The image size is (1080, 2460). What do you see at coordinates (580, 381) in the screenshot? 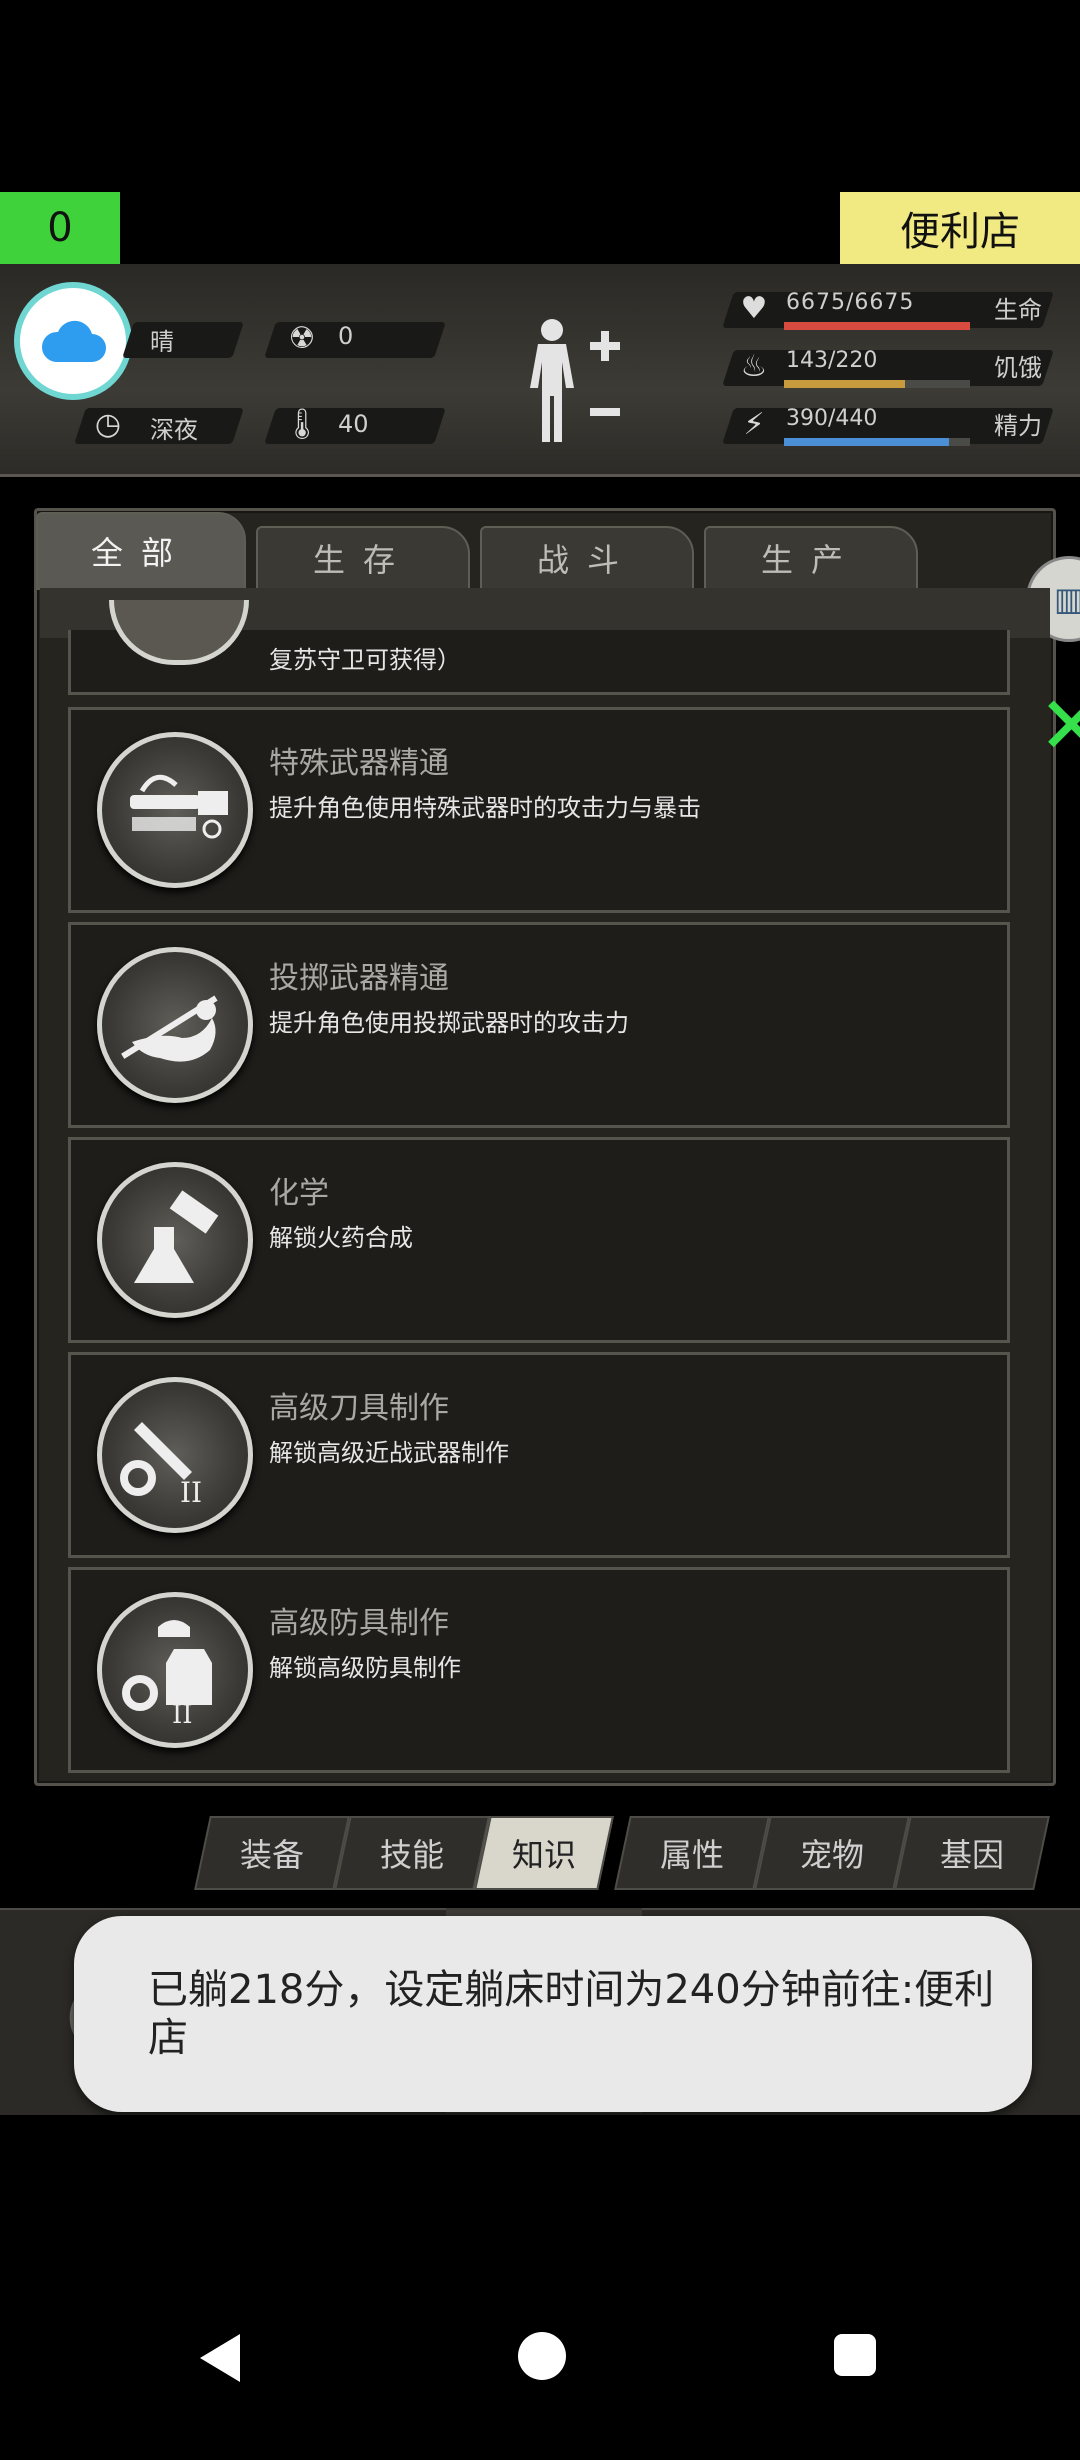
I see `body-figure-icon` at bounding box center [580, 381].